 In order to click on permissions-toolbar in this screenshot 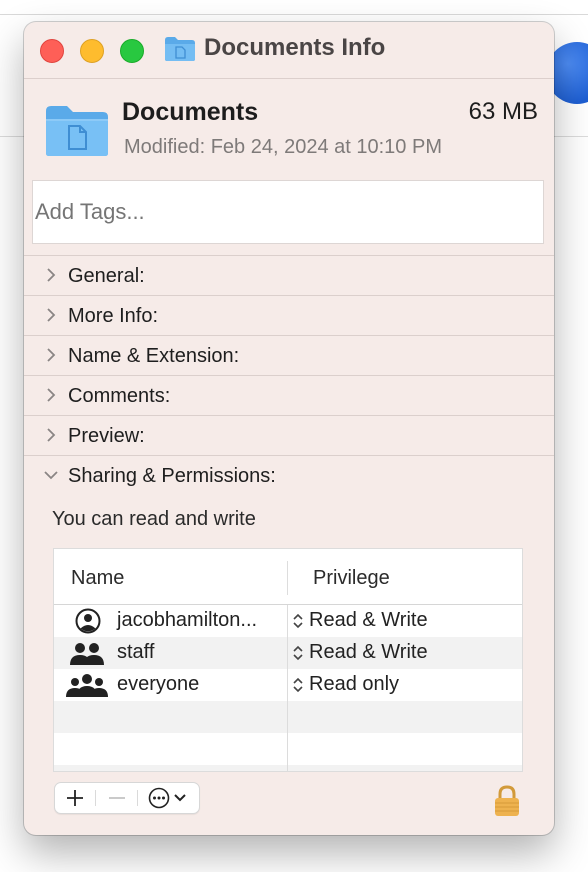, I will do `click(127, 798)`.